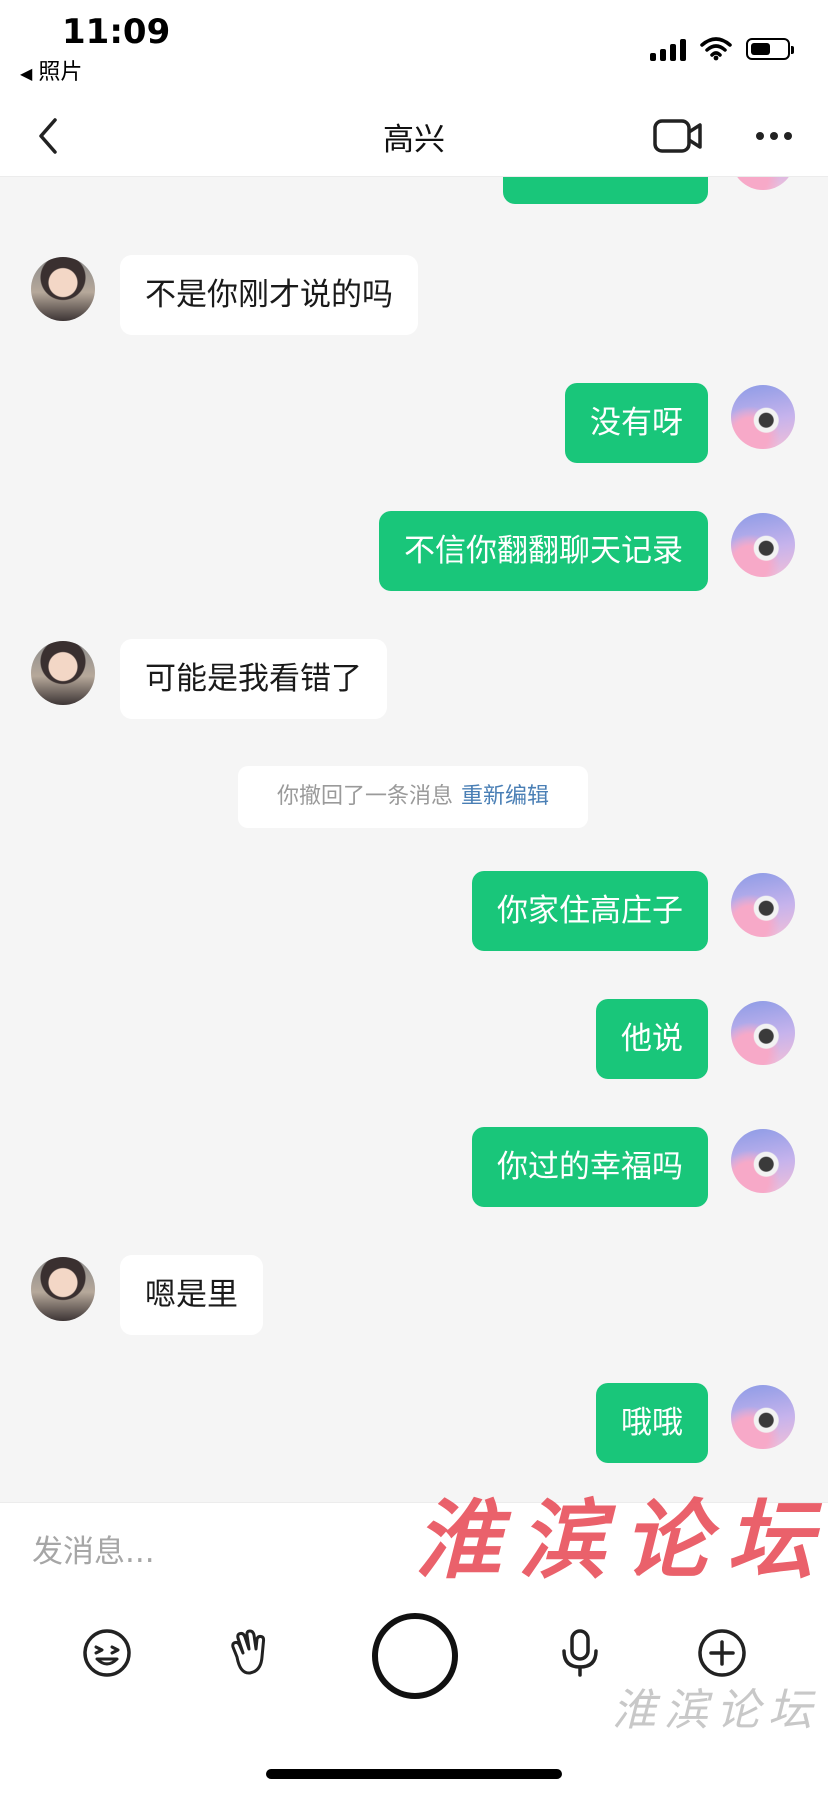  I want to click on message-bubble: 不是你刚才说的吗, so click(269, 295).